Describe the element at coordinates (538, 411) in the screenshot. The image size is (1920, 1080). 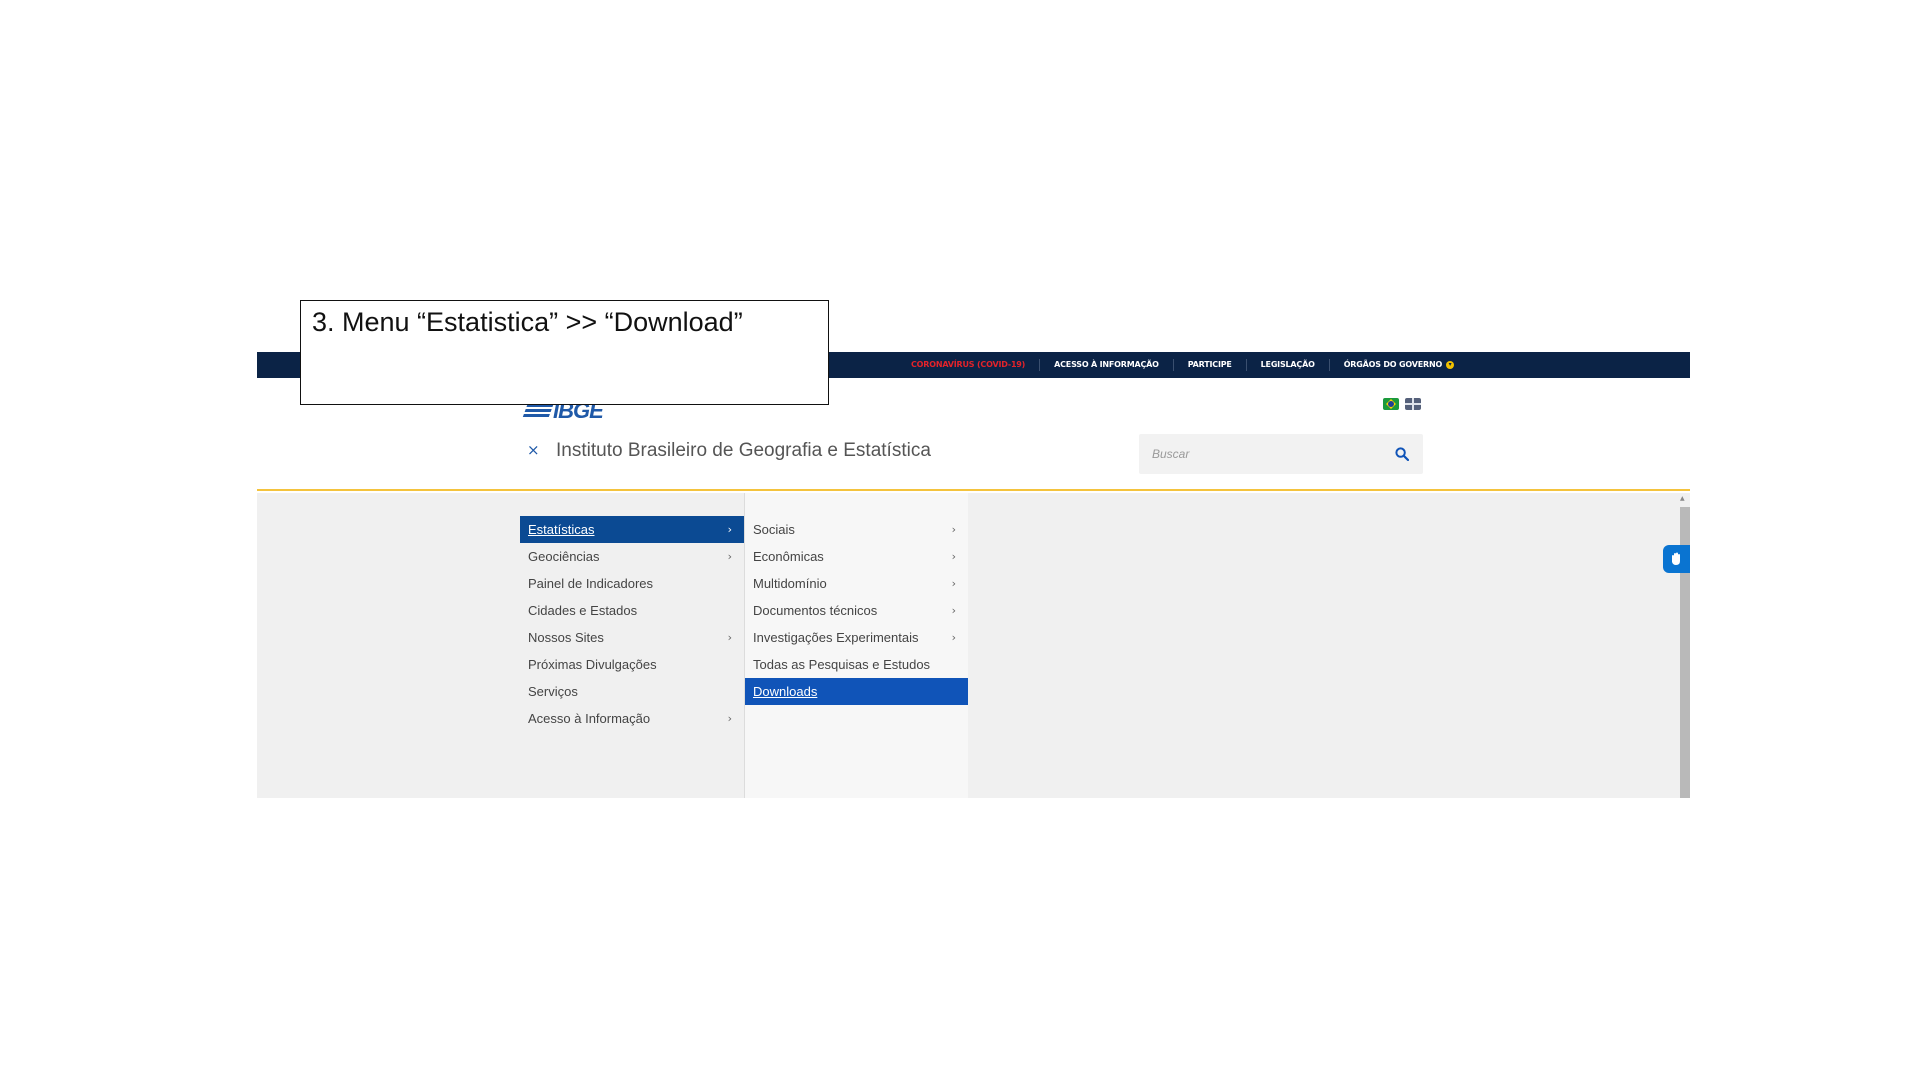
I see `logo-stripes-icon` at that location.